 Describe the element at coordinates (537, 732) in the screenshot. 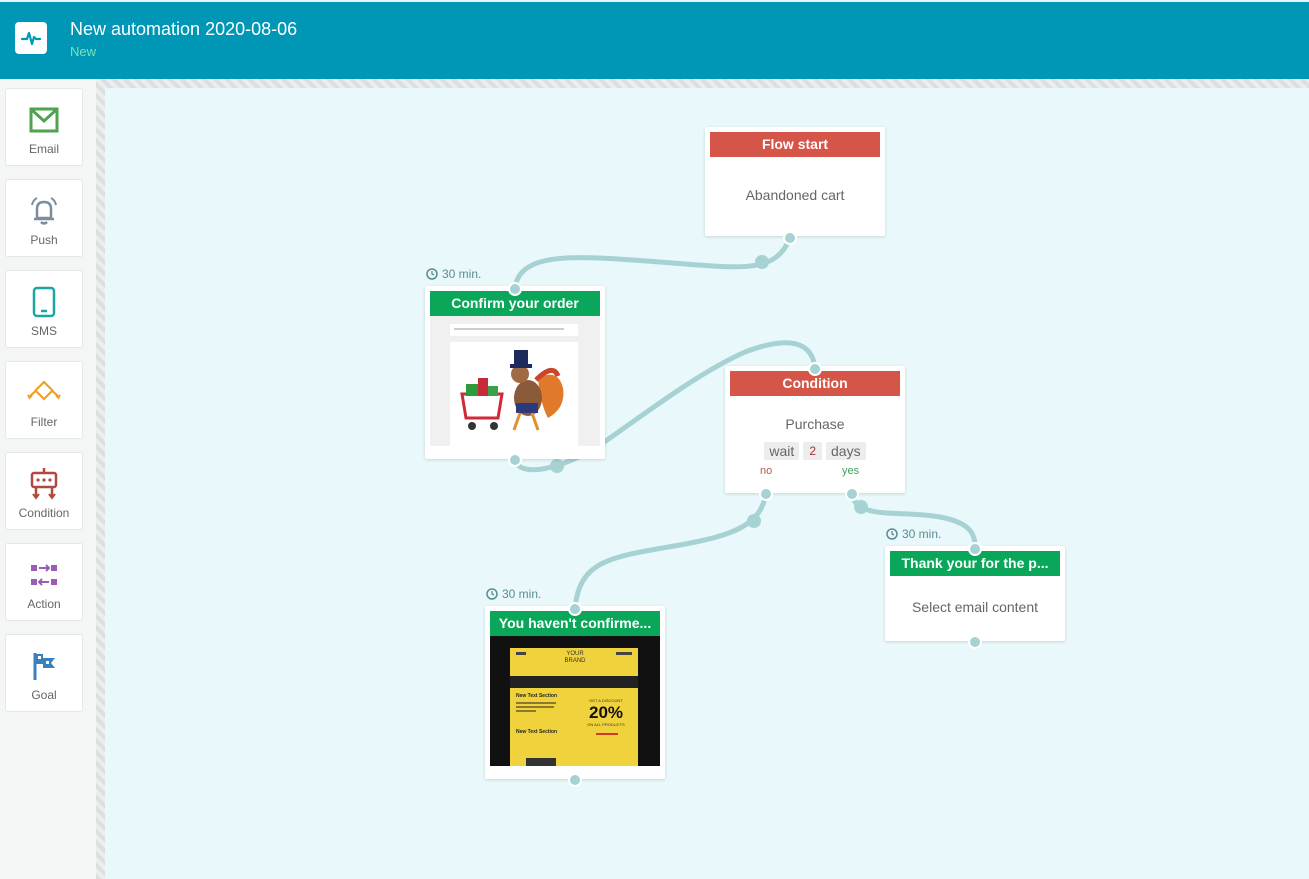

I see `thumb-section-2: New Text Section` at that location.